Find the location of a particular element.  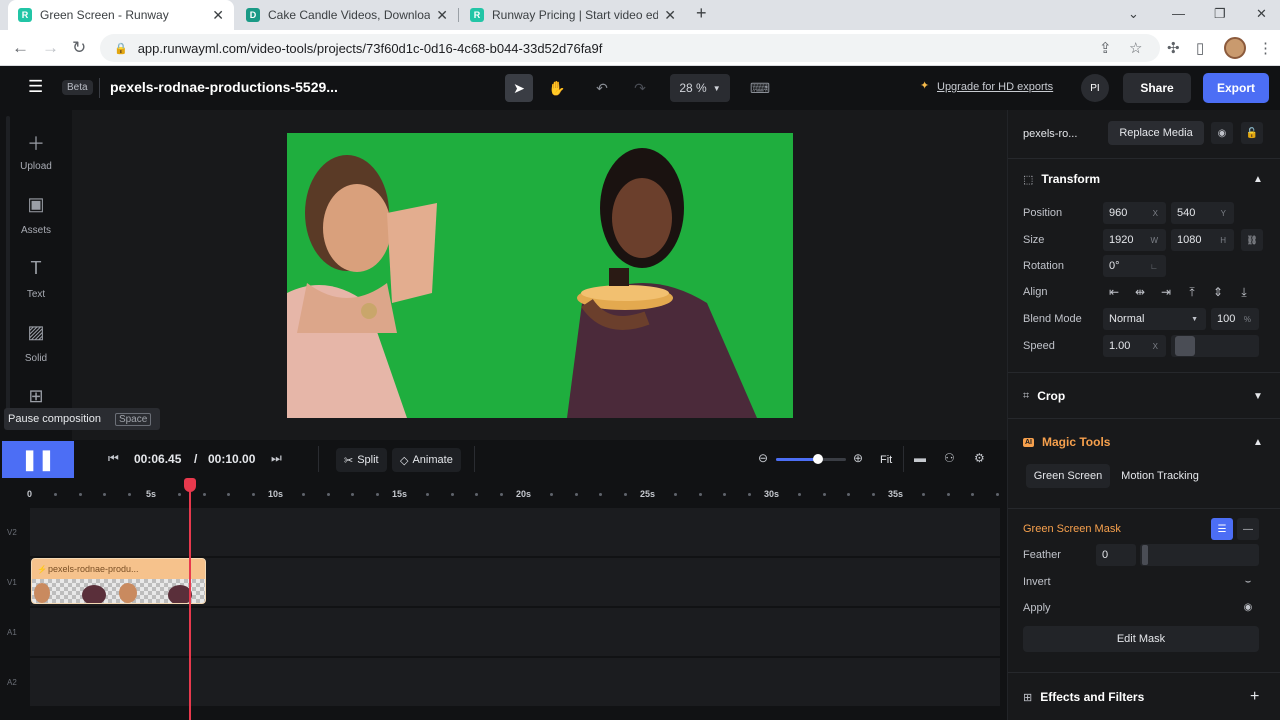

share-page-icon: ⇪ is located at coordinates (1105, 48).